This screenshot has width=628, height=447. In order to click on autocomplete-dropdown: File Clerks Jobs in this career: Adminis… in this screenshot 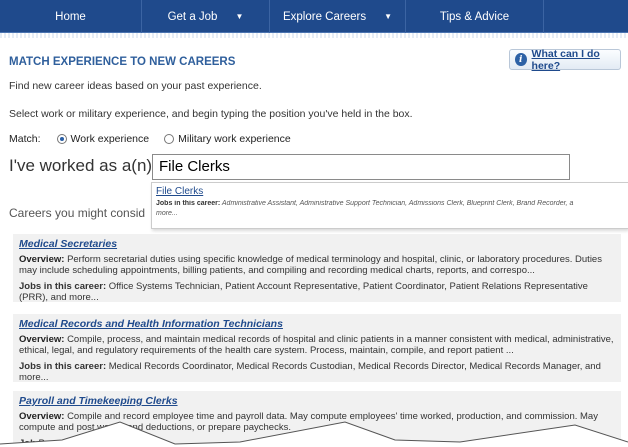, I will do `click(389, 205)`.